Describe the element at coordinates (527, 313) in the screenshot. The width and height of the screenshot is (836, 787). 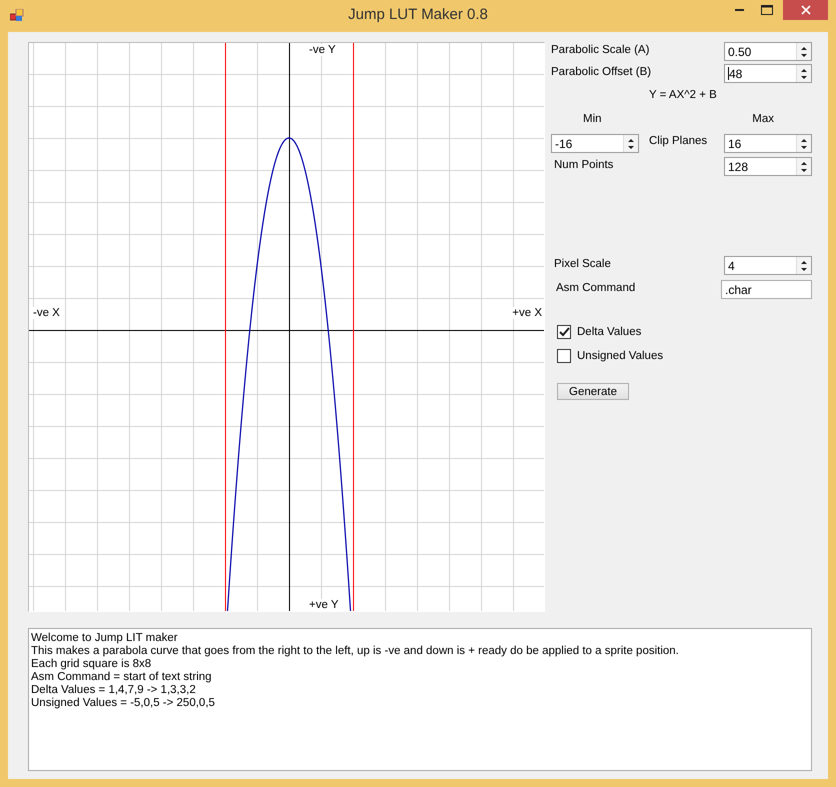
I see `axis-label: +ve X` at that location.